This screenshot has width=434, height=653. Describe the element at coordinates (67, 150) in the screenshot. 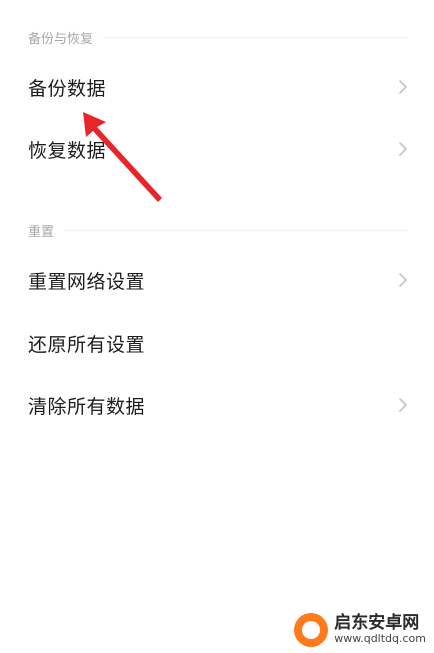

I see `restore-data-label: 恢复数据` at that location.